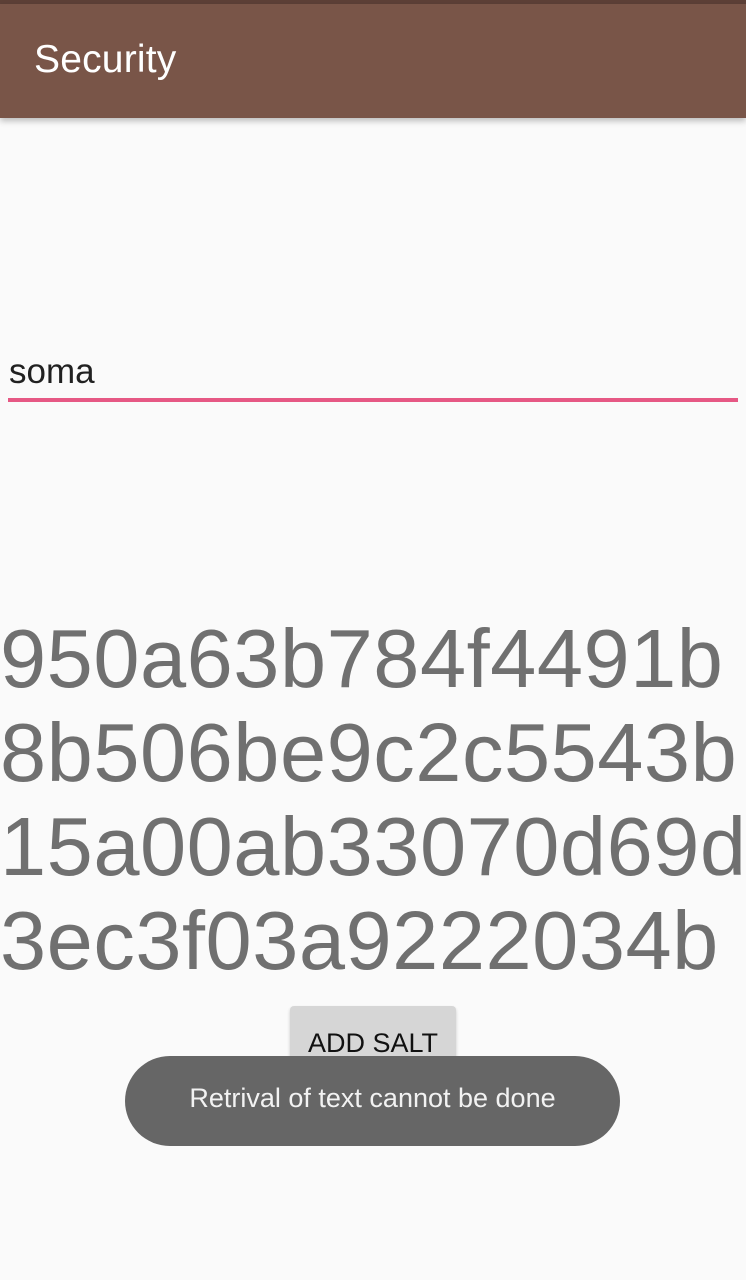 This screenshot has height=1280, width=746. I want to click on hash-line-2: 8b506be9c2c5543b, so click(369, 752).